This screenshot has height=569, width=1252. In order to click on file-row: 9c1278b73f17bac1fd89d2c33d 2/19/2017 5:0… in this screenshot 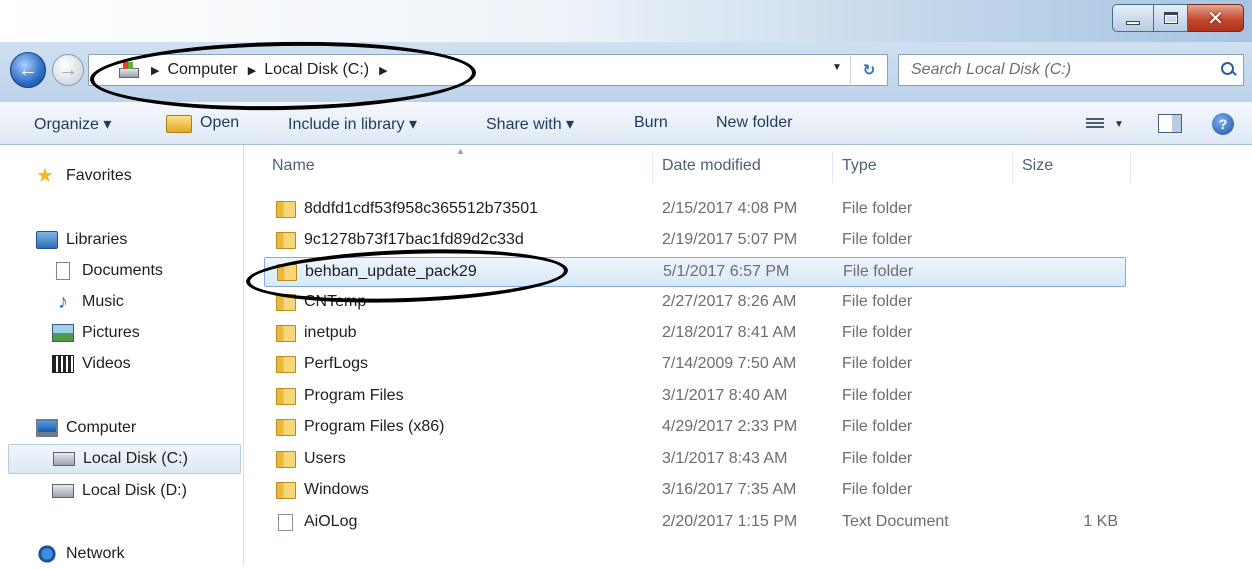, I will do `click(695, 241)`.